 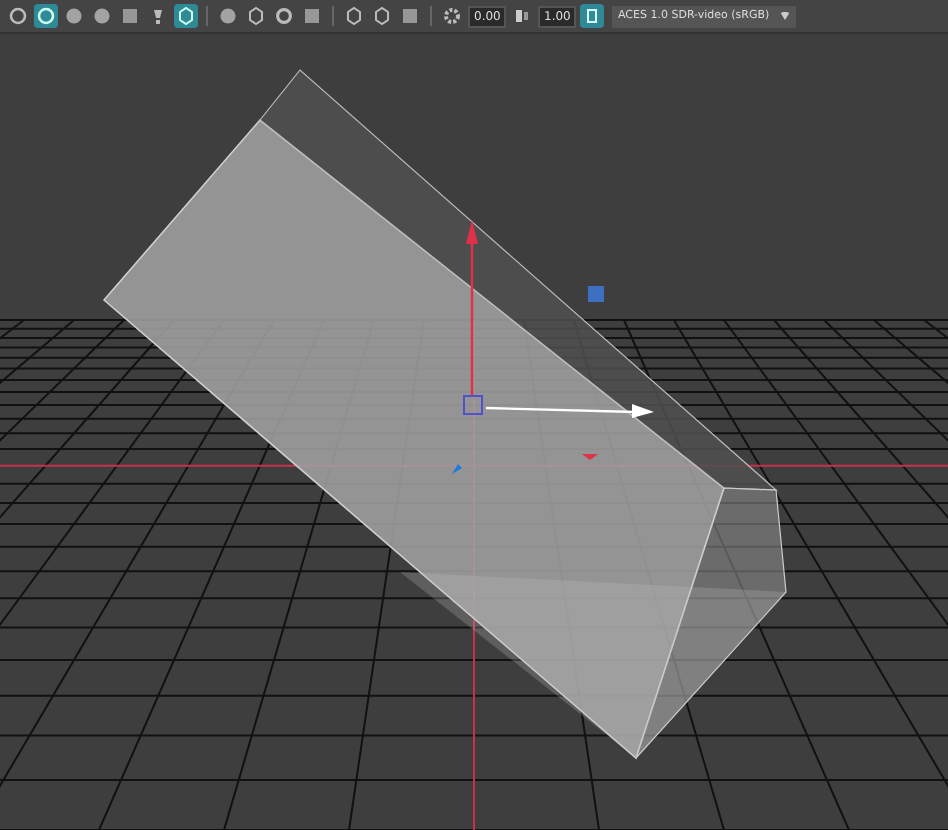 I want to click on circle-icon, so click(x=18, y=16).